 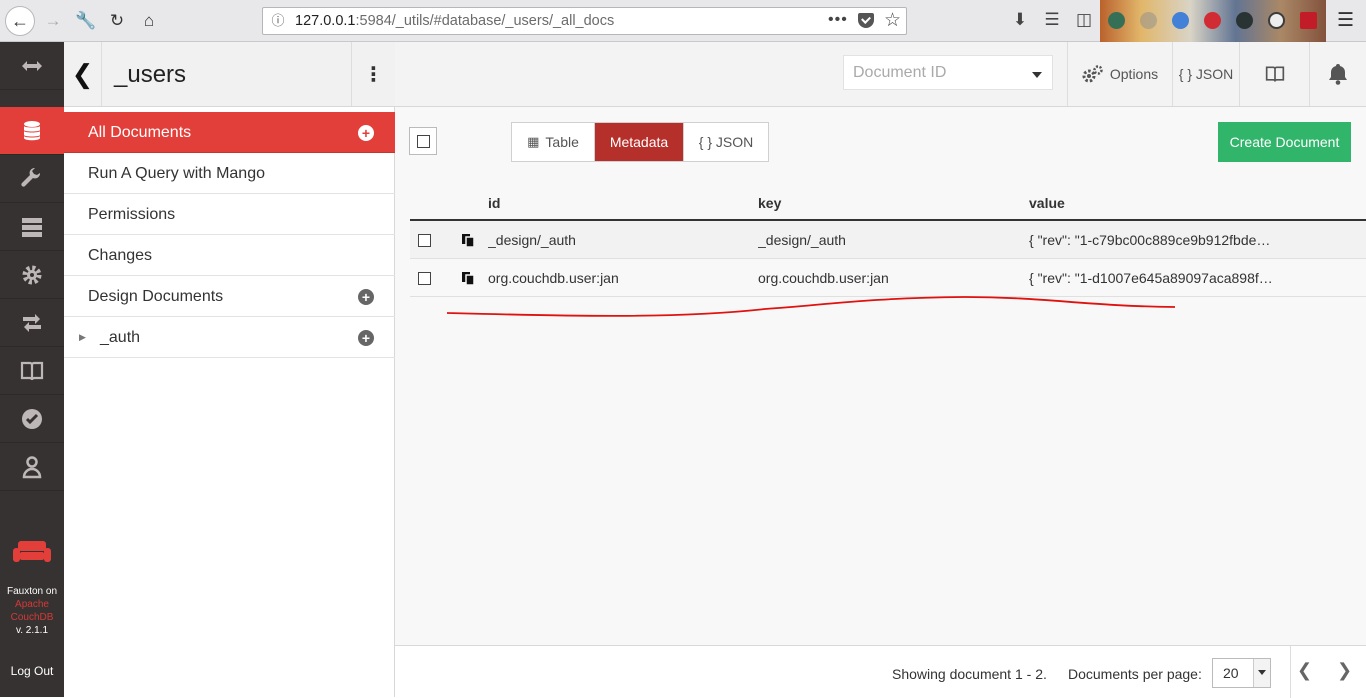 What do you see at coordinates (1020, 20) in the screenshot?
I see `download-icon: ⬇` at bounding box center [1020, 20].